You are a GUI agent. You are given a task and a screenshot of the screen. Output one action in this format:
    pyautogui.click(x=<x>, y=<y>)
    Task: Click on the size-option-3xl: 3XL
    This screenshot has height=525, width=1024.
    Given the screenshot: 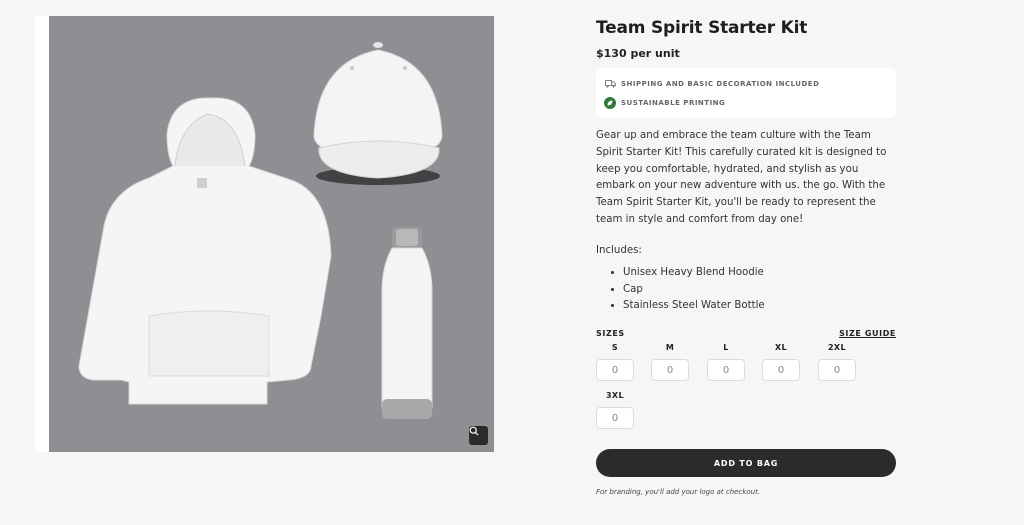 What is the action you would take?
    pyautogui.click(x=615, y=409)
    